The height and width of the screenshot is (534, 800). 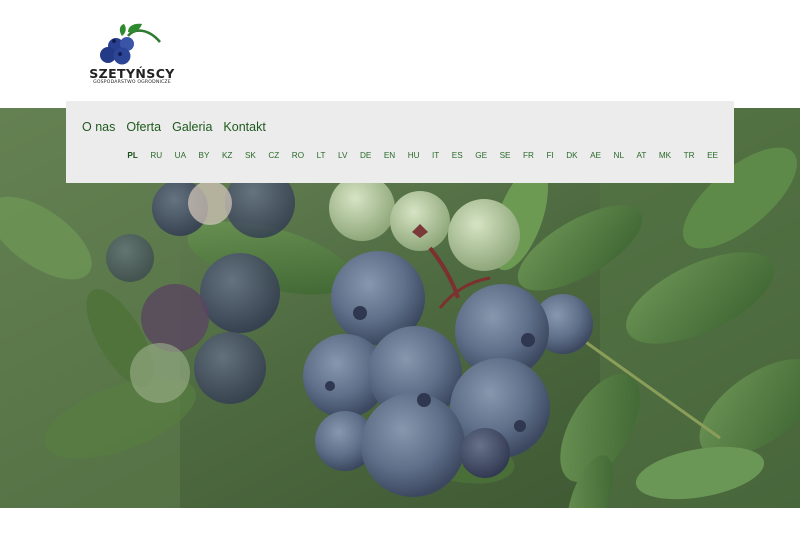 What do you see at coordinates (298, 156) in the screenshot?
I see `lang-ro: RO` at bounding box center [298, 156].